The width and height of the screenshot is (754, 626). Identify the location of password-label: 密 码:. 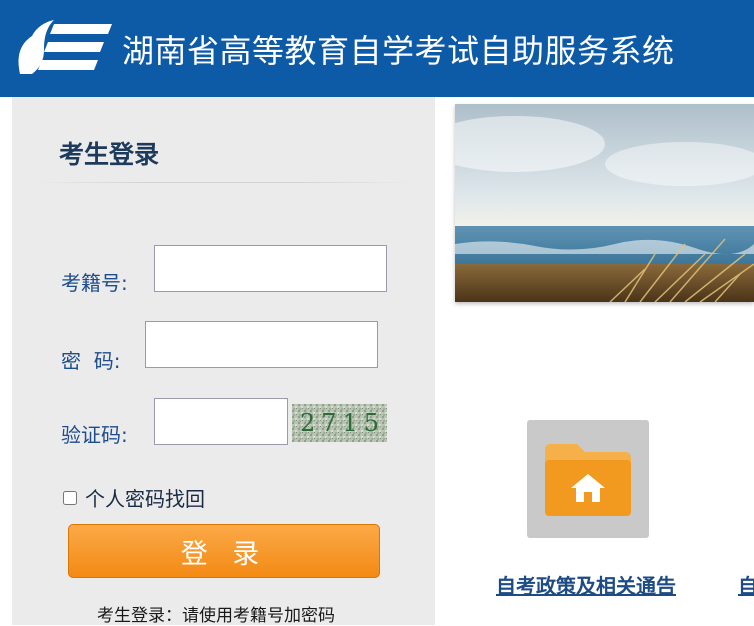
(90, 359).